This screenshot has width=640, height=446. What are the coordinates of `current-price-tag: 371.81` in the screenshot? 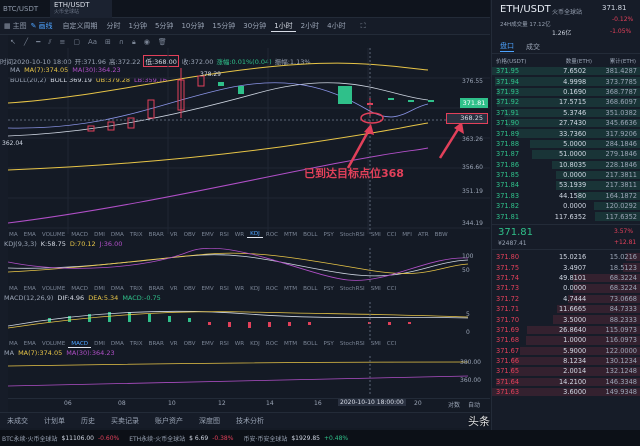 It's located at (474, 103).